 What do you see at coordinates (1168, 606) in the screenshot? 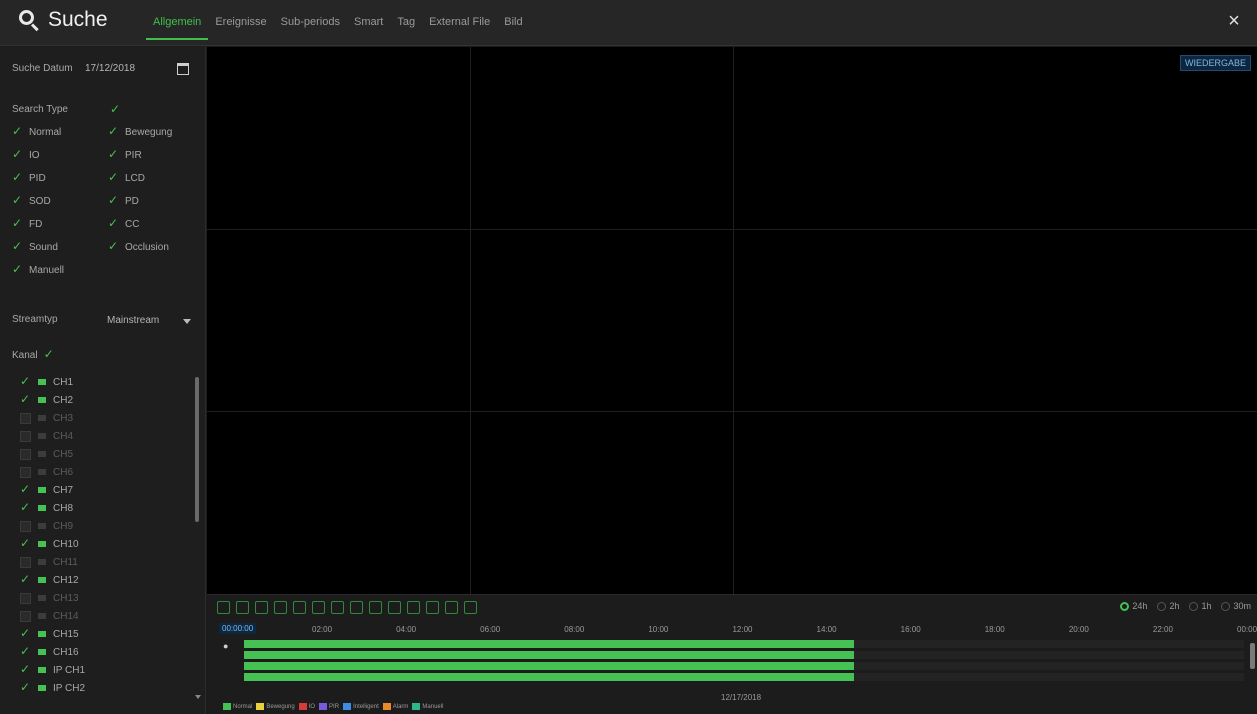
I see `range-option-2h: 2h` at bounding box center [1168, 606].